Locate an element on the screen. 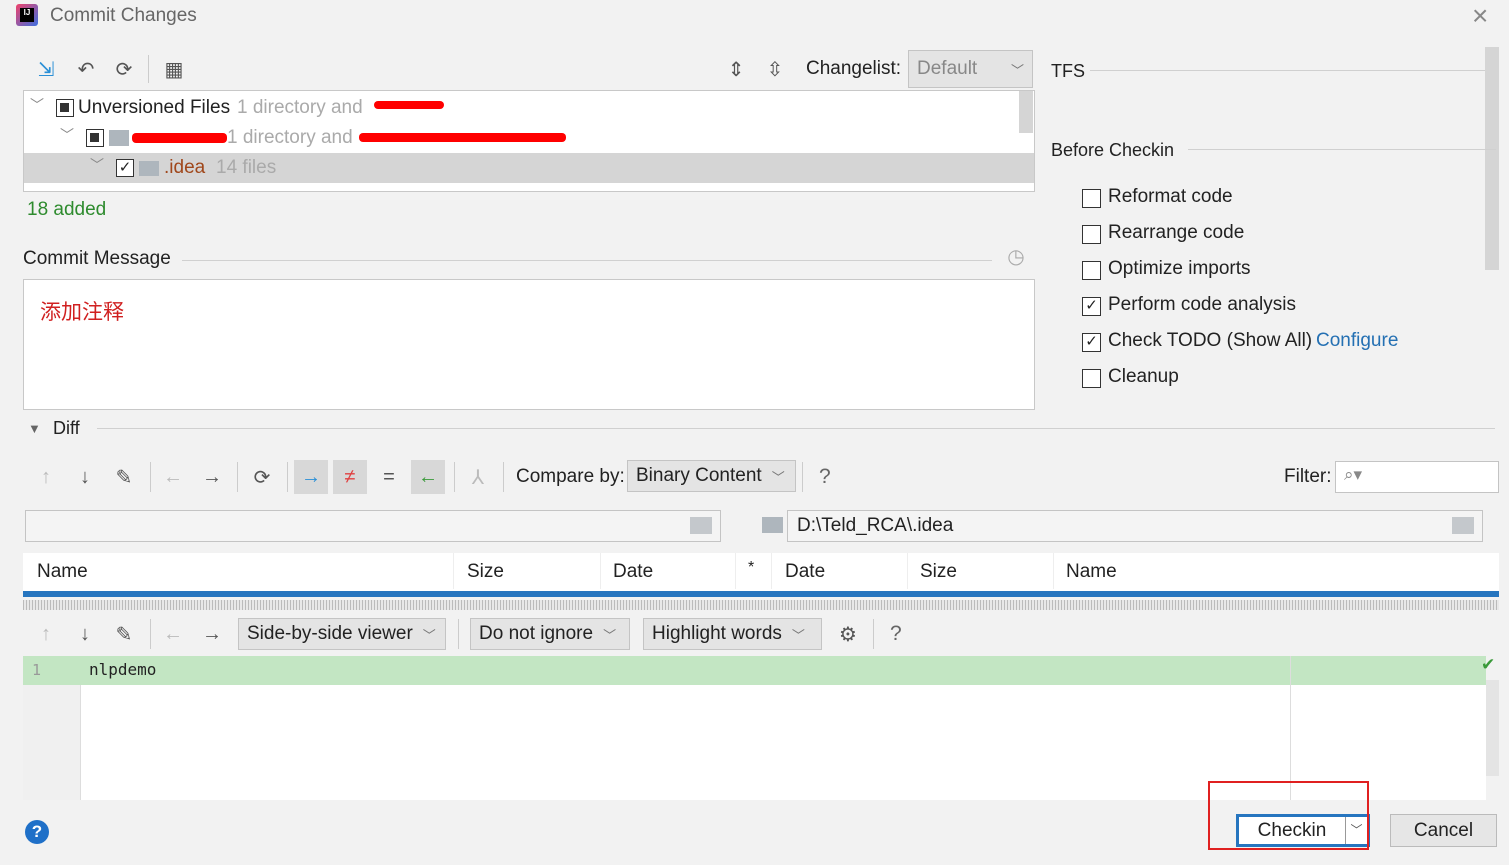 The image size is (1509, 865). compare-by-label: Compare by: is located at coordinates (570, 476).